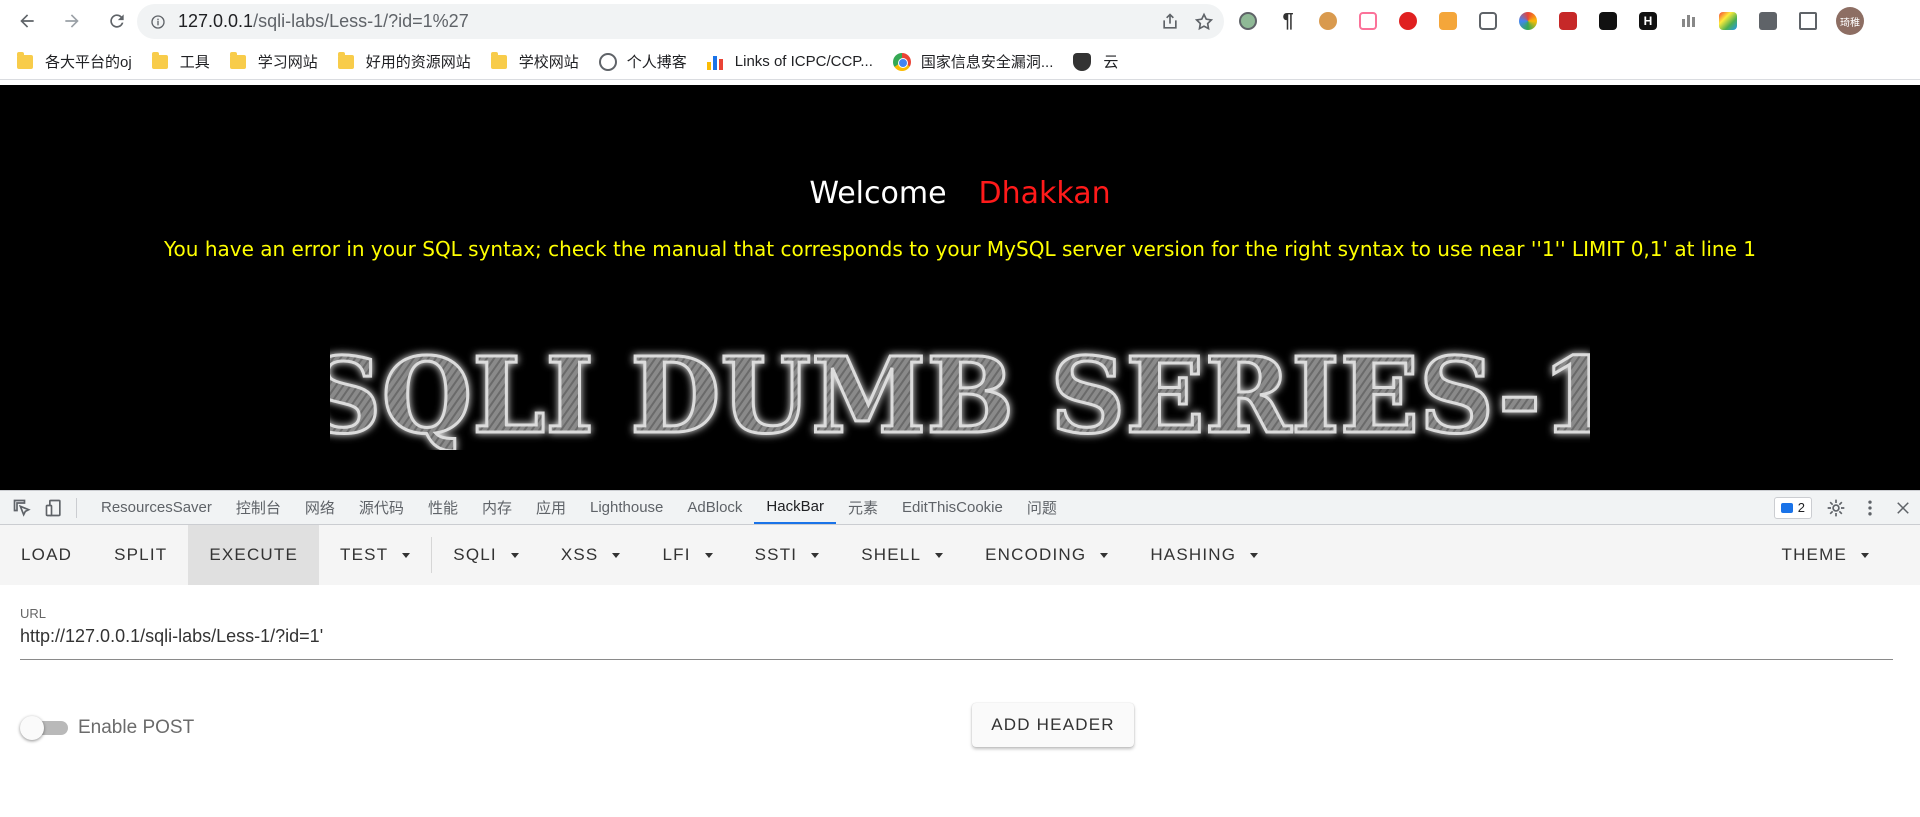  Describe the element at coordinates (1850, 21) in the screenshot. I see `profile-avatar: 琦稚` at that location.